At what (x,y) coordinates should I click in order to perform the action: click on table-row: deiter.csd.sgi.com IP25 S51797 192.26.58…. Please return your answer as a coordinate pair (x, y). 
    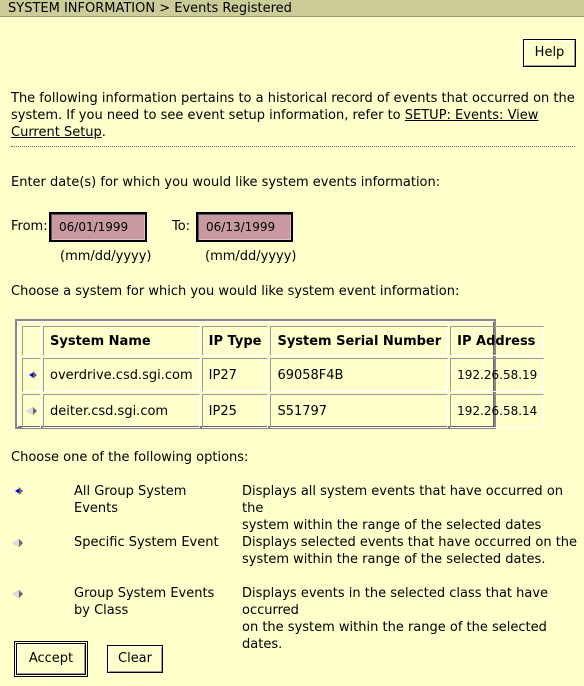
    Looking at the image, I should click on (283, 411).